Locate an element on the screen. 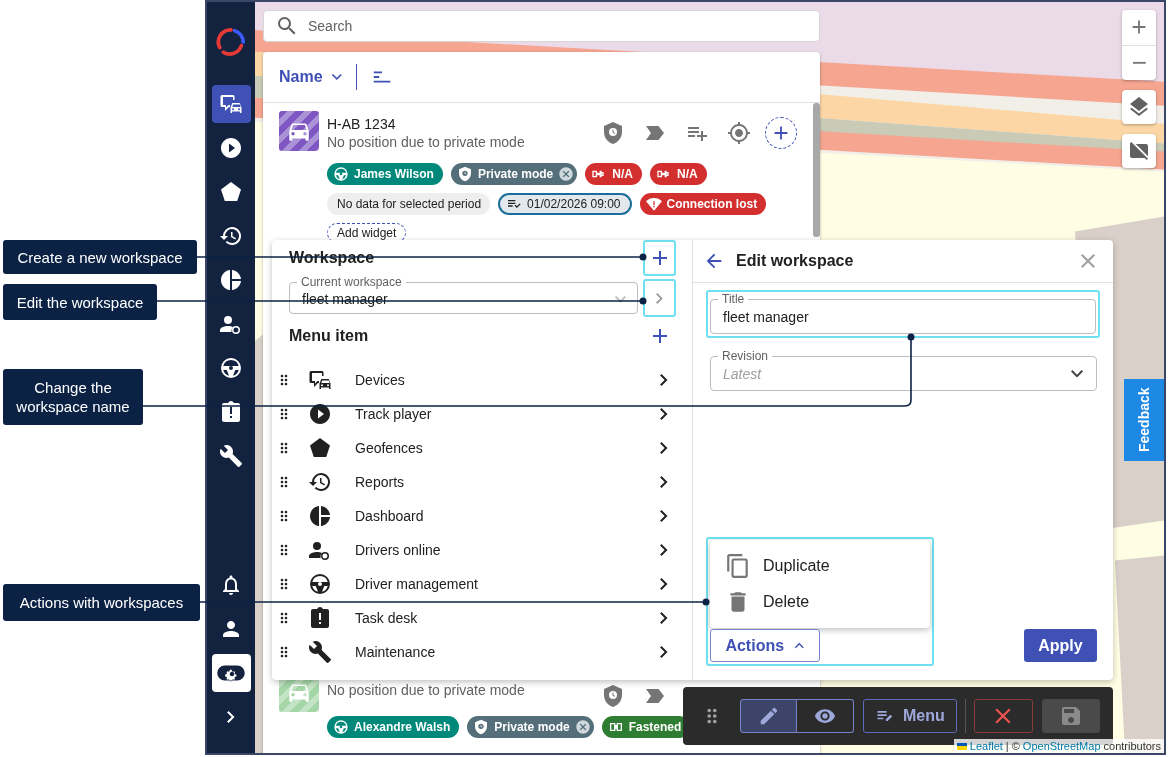 Image resolution: width=1168 pixels, height=757 pixels. menu-item-label: Reports is located at coordinates (380, 482).